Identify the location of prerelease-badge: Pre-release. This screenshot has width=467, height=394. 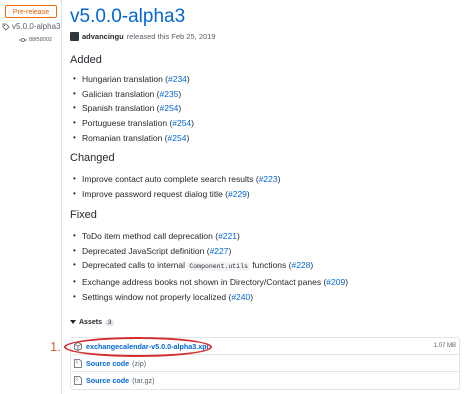
(31, 11).